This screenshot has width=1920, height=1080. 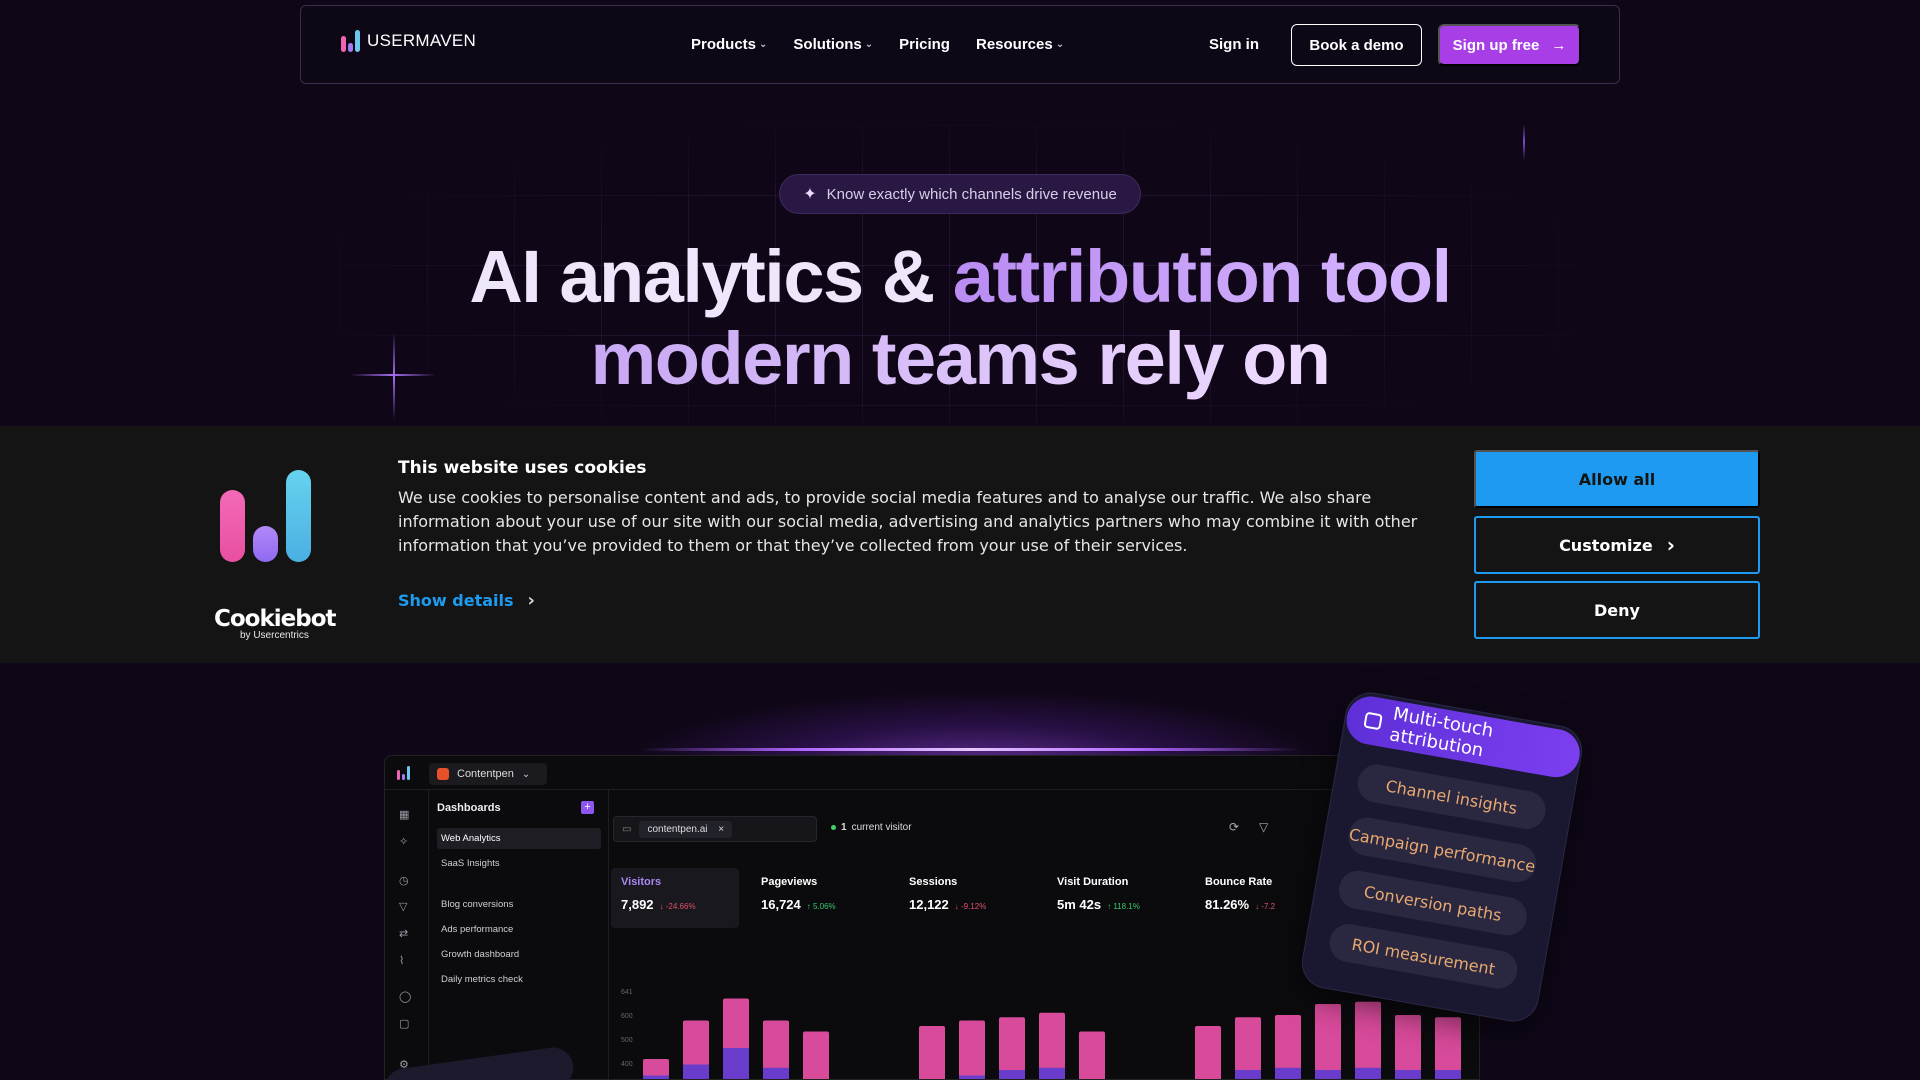 What do you see at coordinates (1234, 44) in the screenshot?
I see `sign-in-link: Sign in` at bounding box center [1234, 44].